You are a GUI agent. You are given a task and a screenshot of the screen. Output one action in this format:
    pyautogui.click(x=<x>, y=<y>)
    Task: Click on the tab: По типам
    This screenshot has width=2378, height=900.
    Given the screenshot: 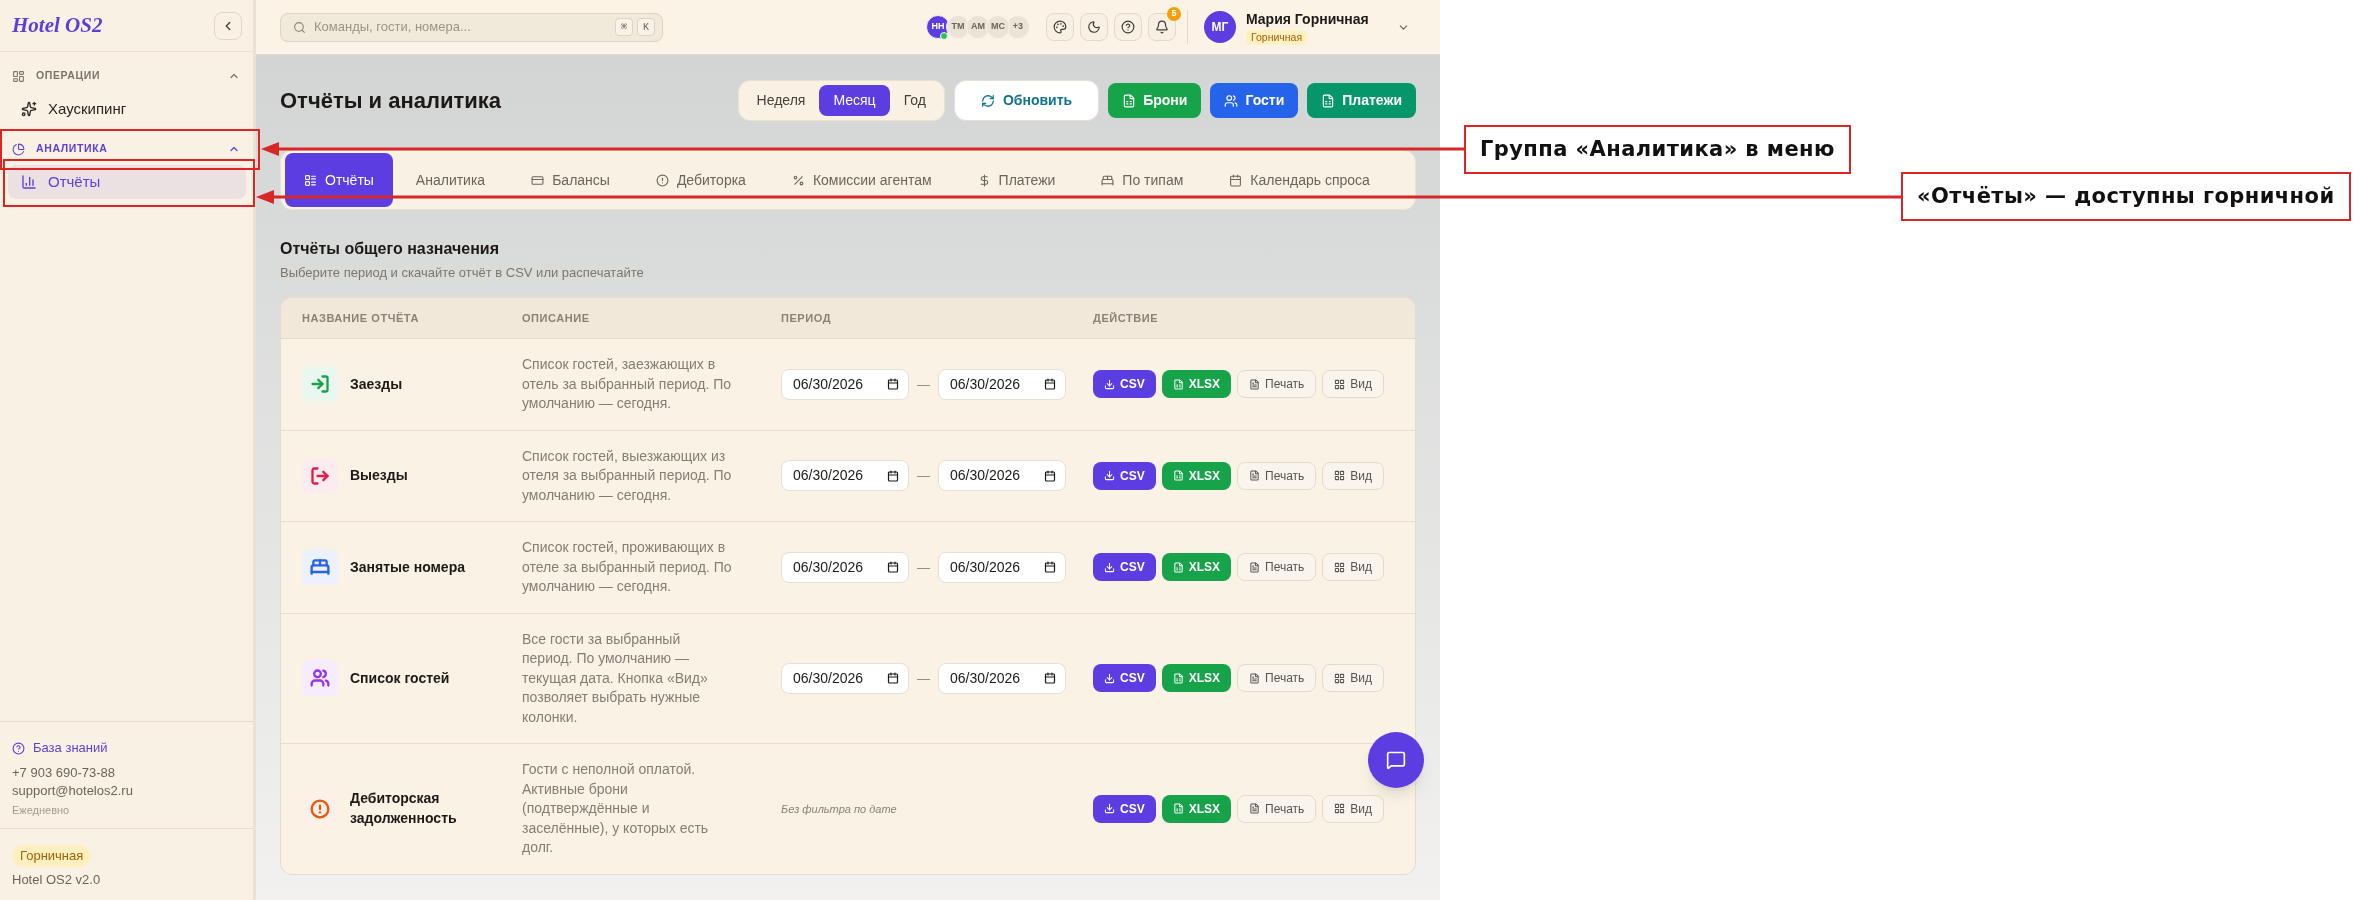 What is the action you would take?
    pyautogui.click(x=1142, y=180)
    